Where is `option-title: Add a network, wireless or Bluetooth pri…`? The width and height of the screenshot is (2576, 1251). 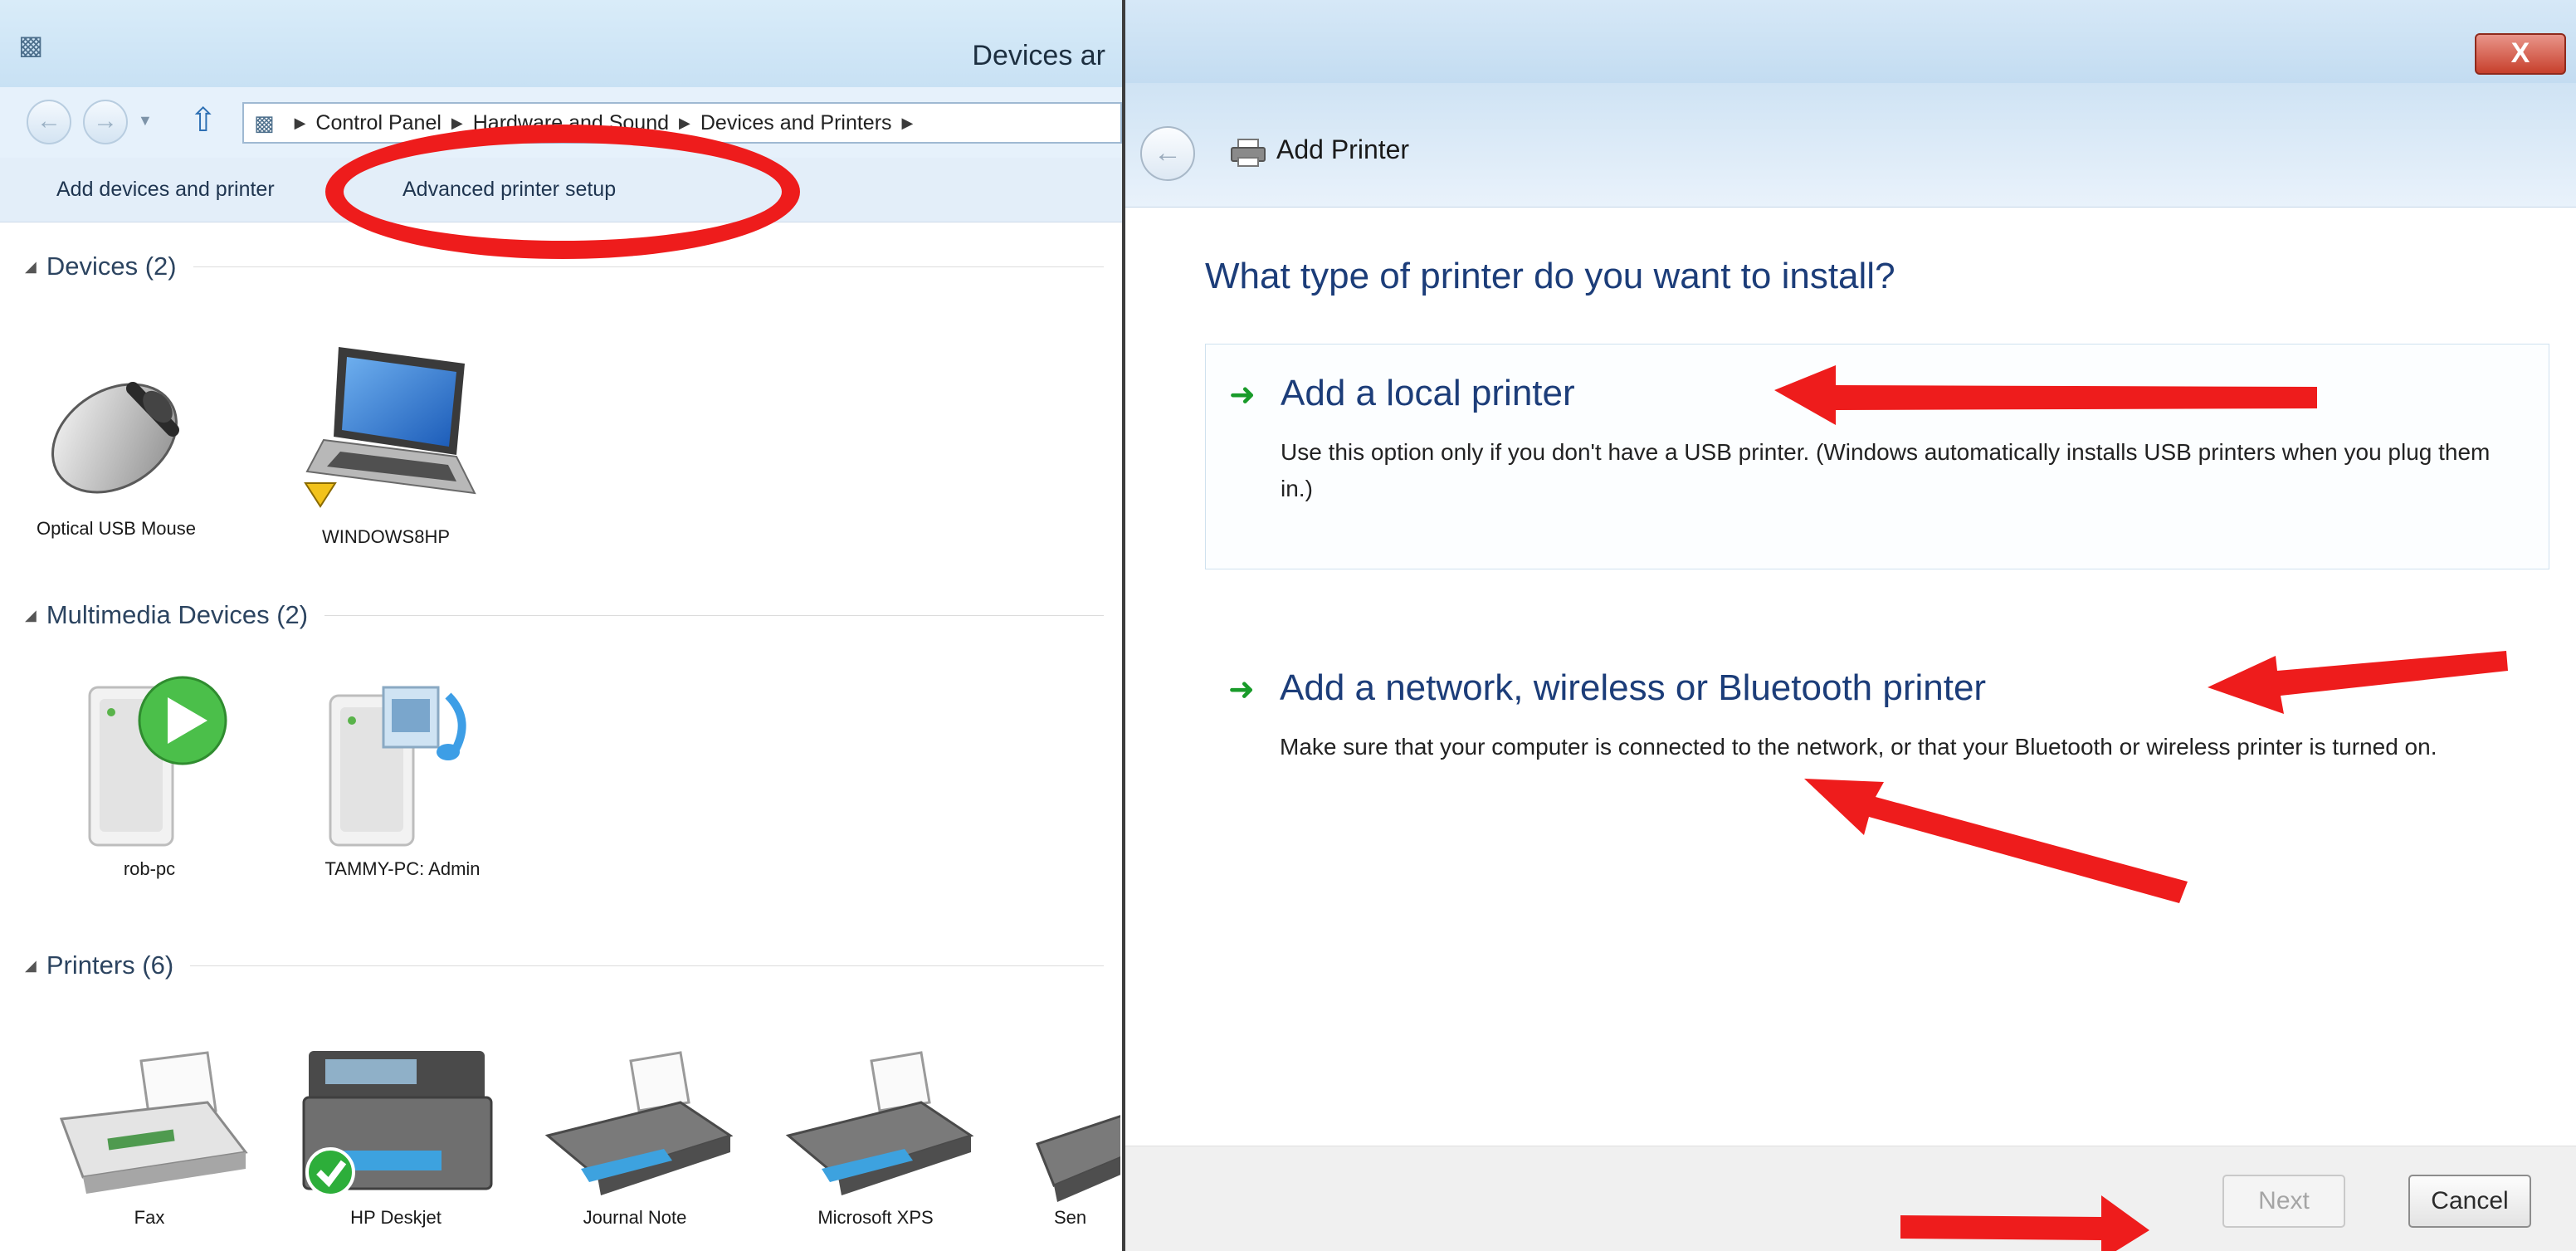
option-title: Add a network, wireless or Bluetooth pri… is located at coordinates (1633, 688).